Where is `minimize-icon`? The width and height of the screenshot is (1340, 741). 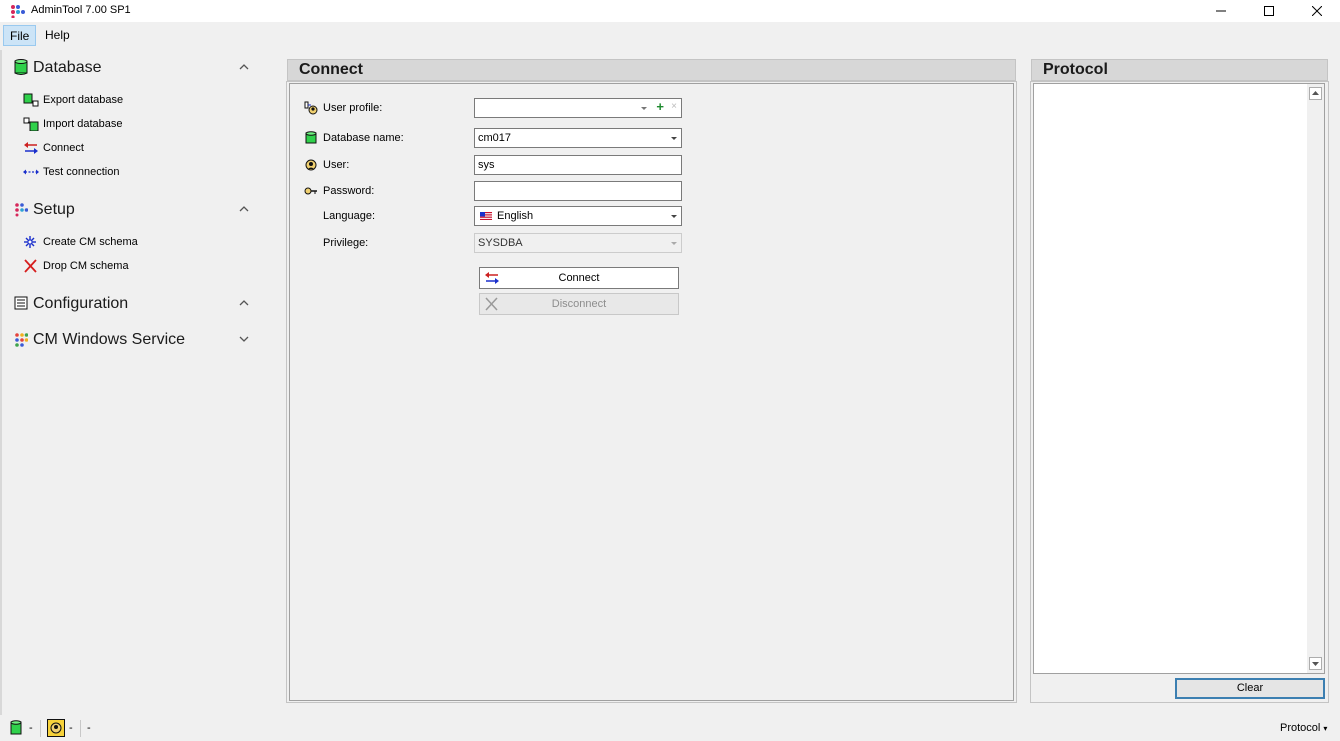
minimize-icon is located at coordinates (1221, 11).